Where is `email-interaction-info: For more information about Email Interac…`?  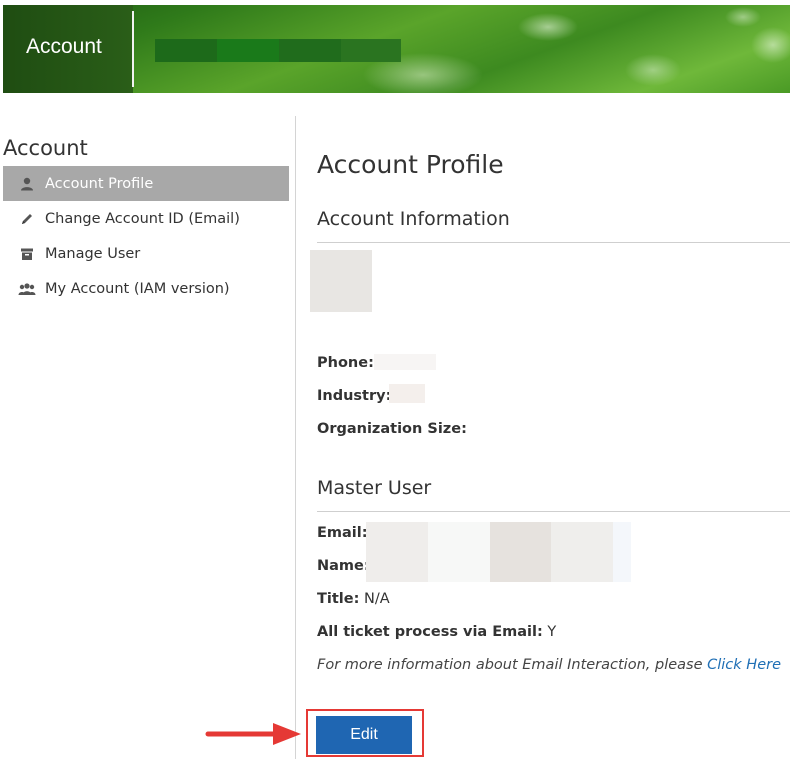
email-interaction-info: For more information about Email Interac… is located at coordinates (549, 665).